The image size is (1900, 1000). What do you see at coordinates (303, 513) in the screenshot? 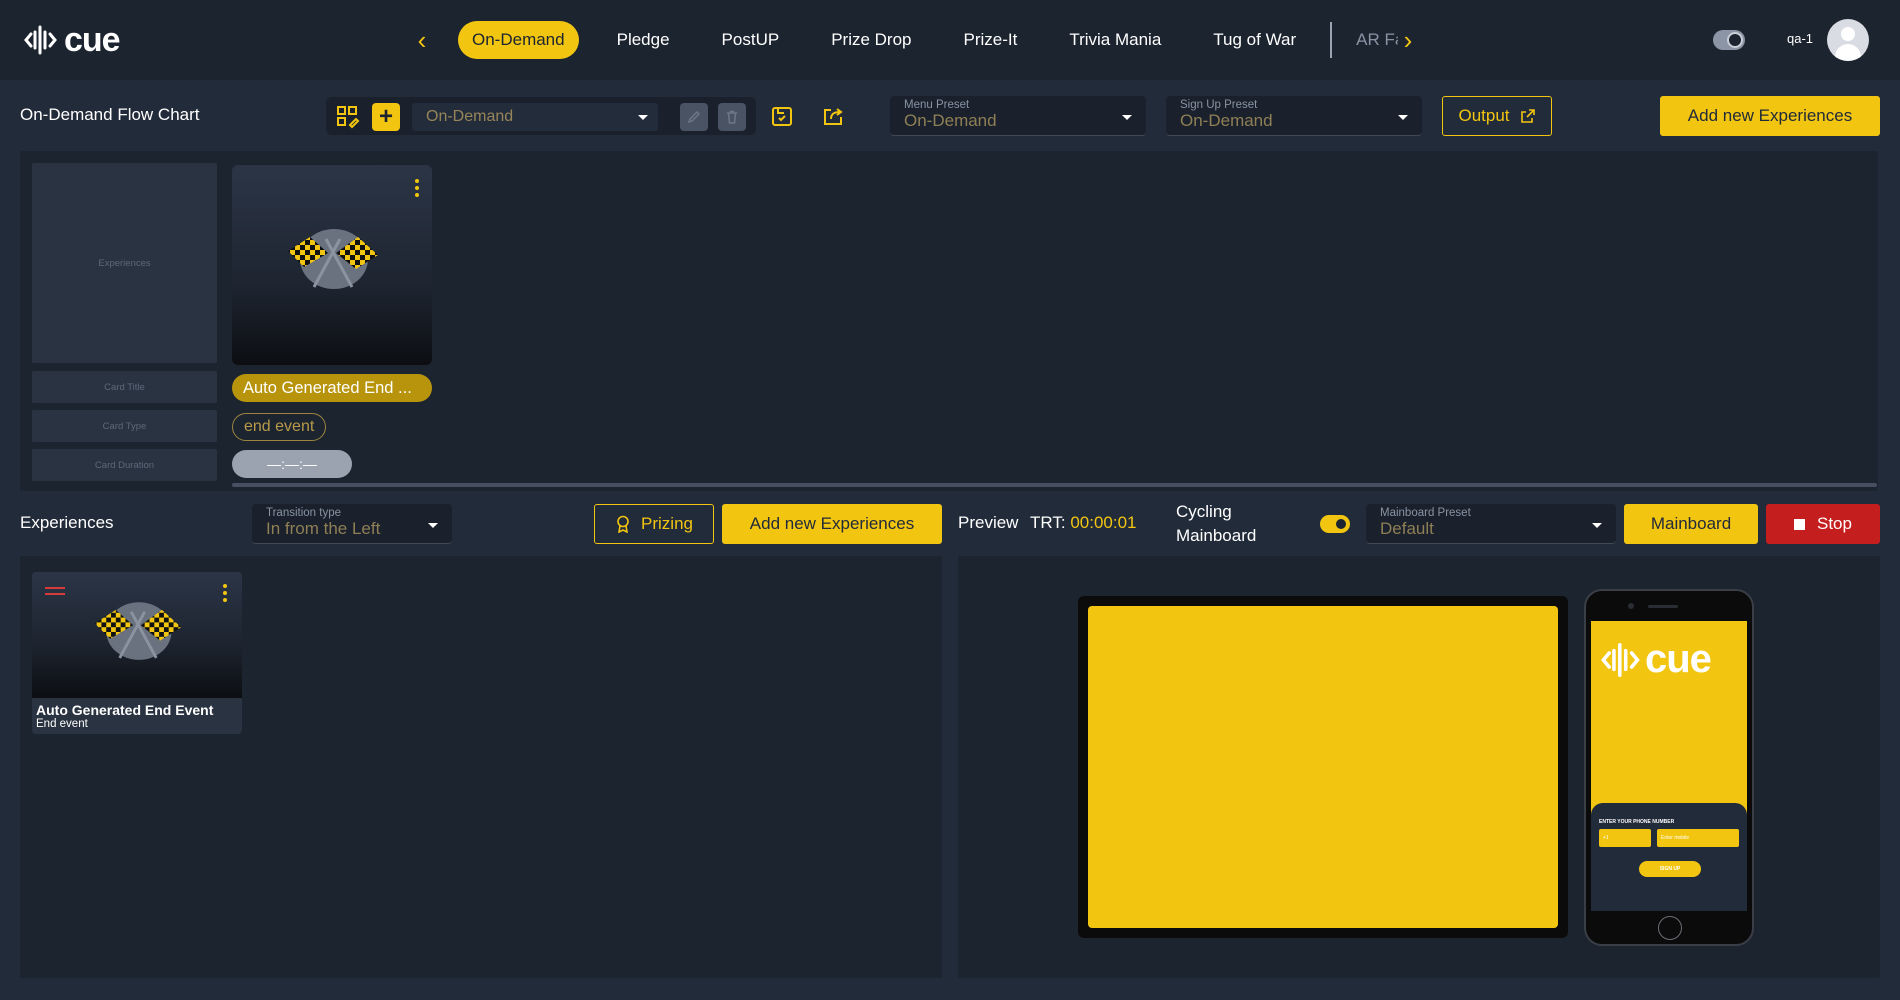
I see `transition-type-label: Transition type` at bounding box center [303, 513].